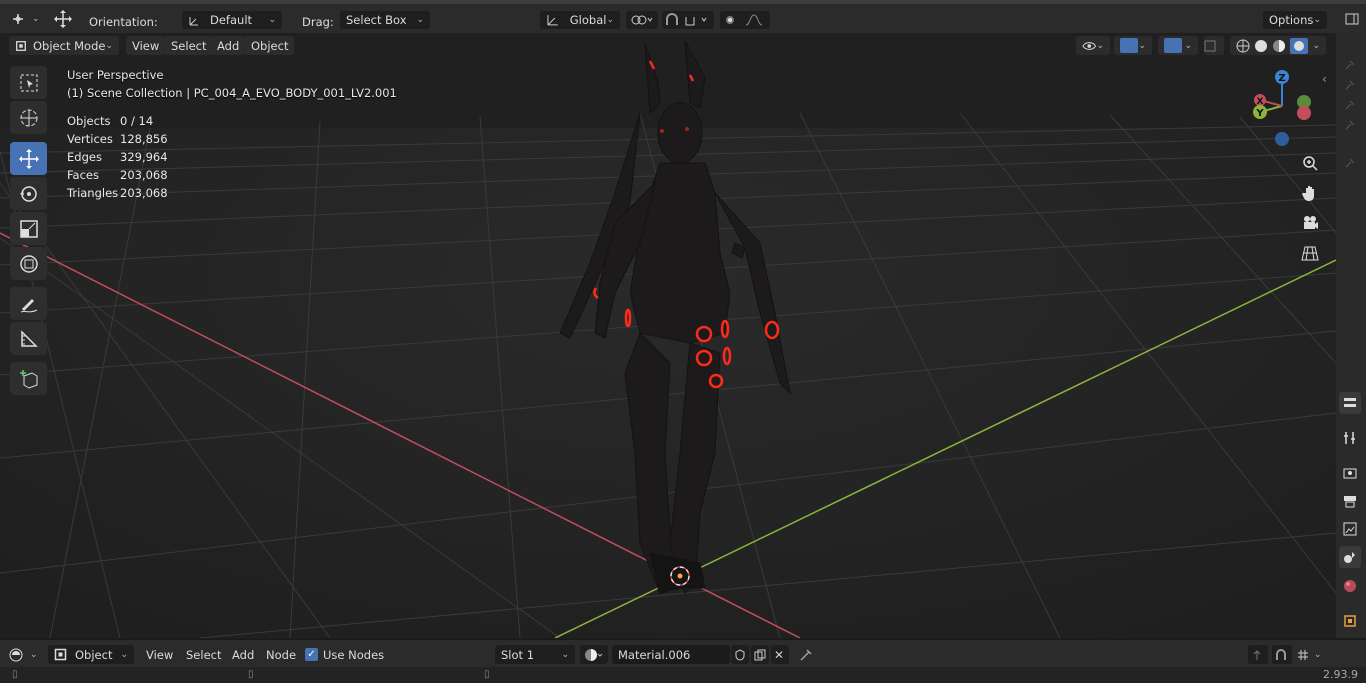 This screenshot has height=683, width=1366. What do you see at coordinates (117, 157) in the screenshot?
I see `stat-row: Edges 329,964` at bounding box center [117, 157].